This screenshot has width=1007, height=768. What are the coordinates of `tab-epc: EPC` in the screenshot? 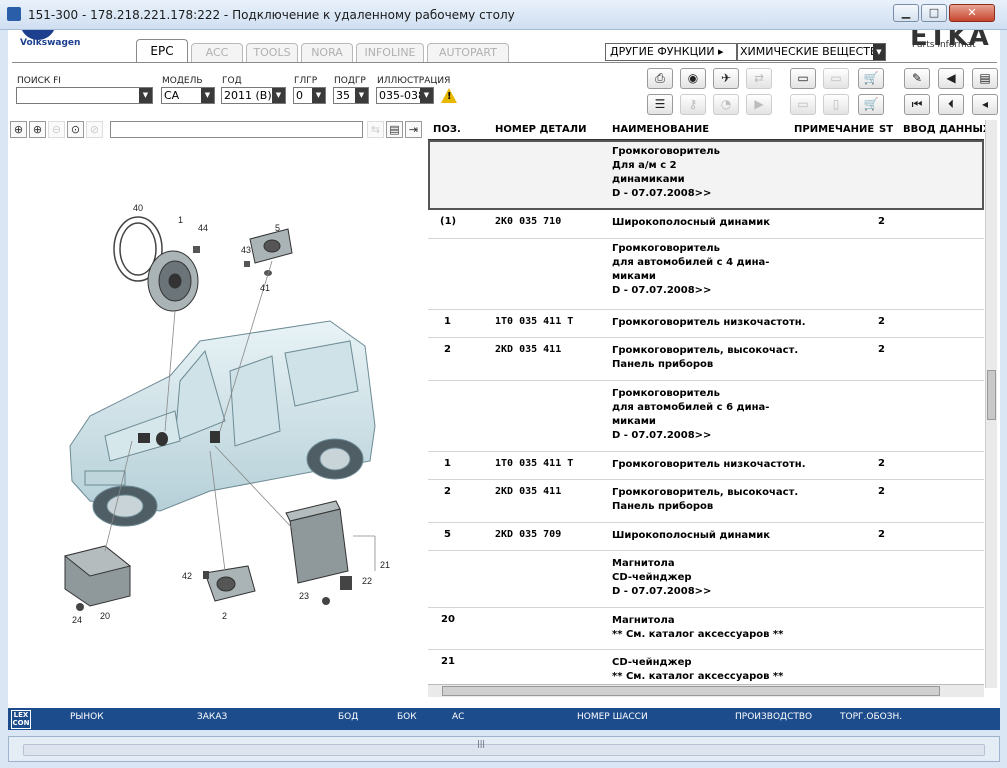 It's located at (162, 51).